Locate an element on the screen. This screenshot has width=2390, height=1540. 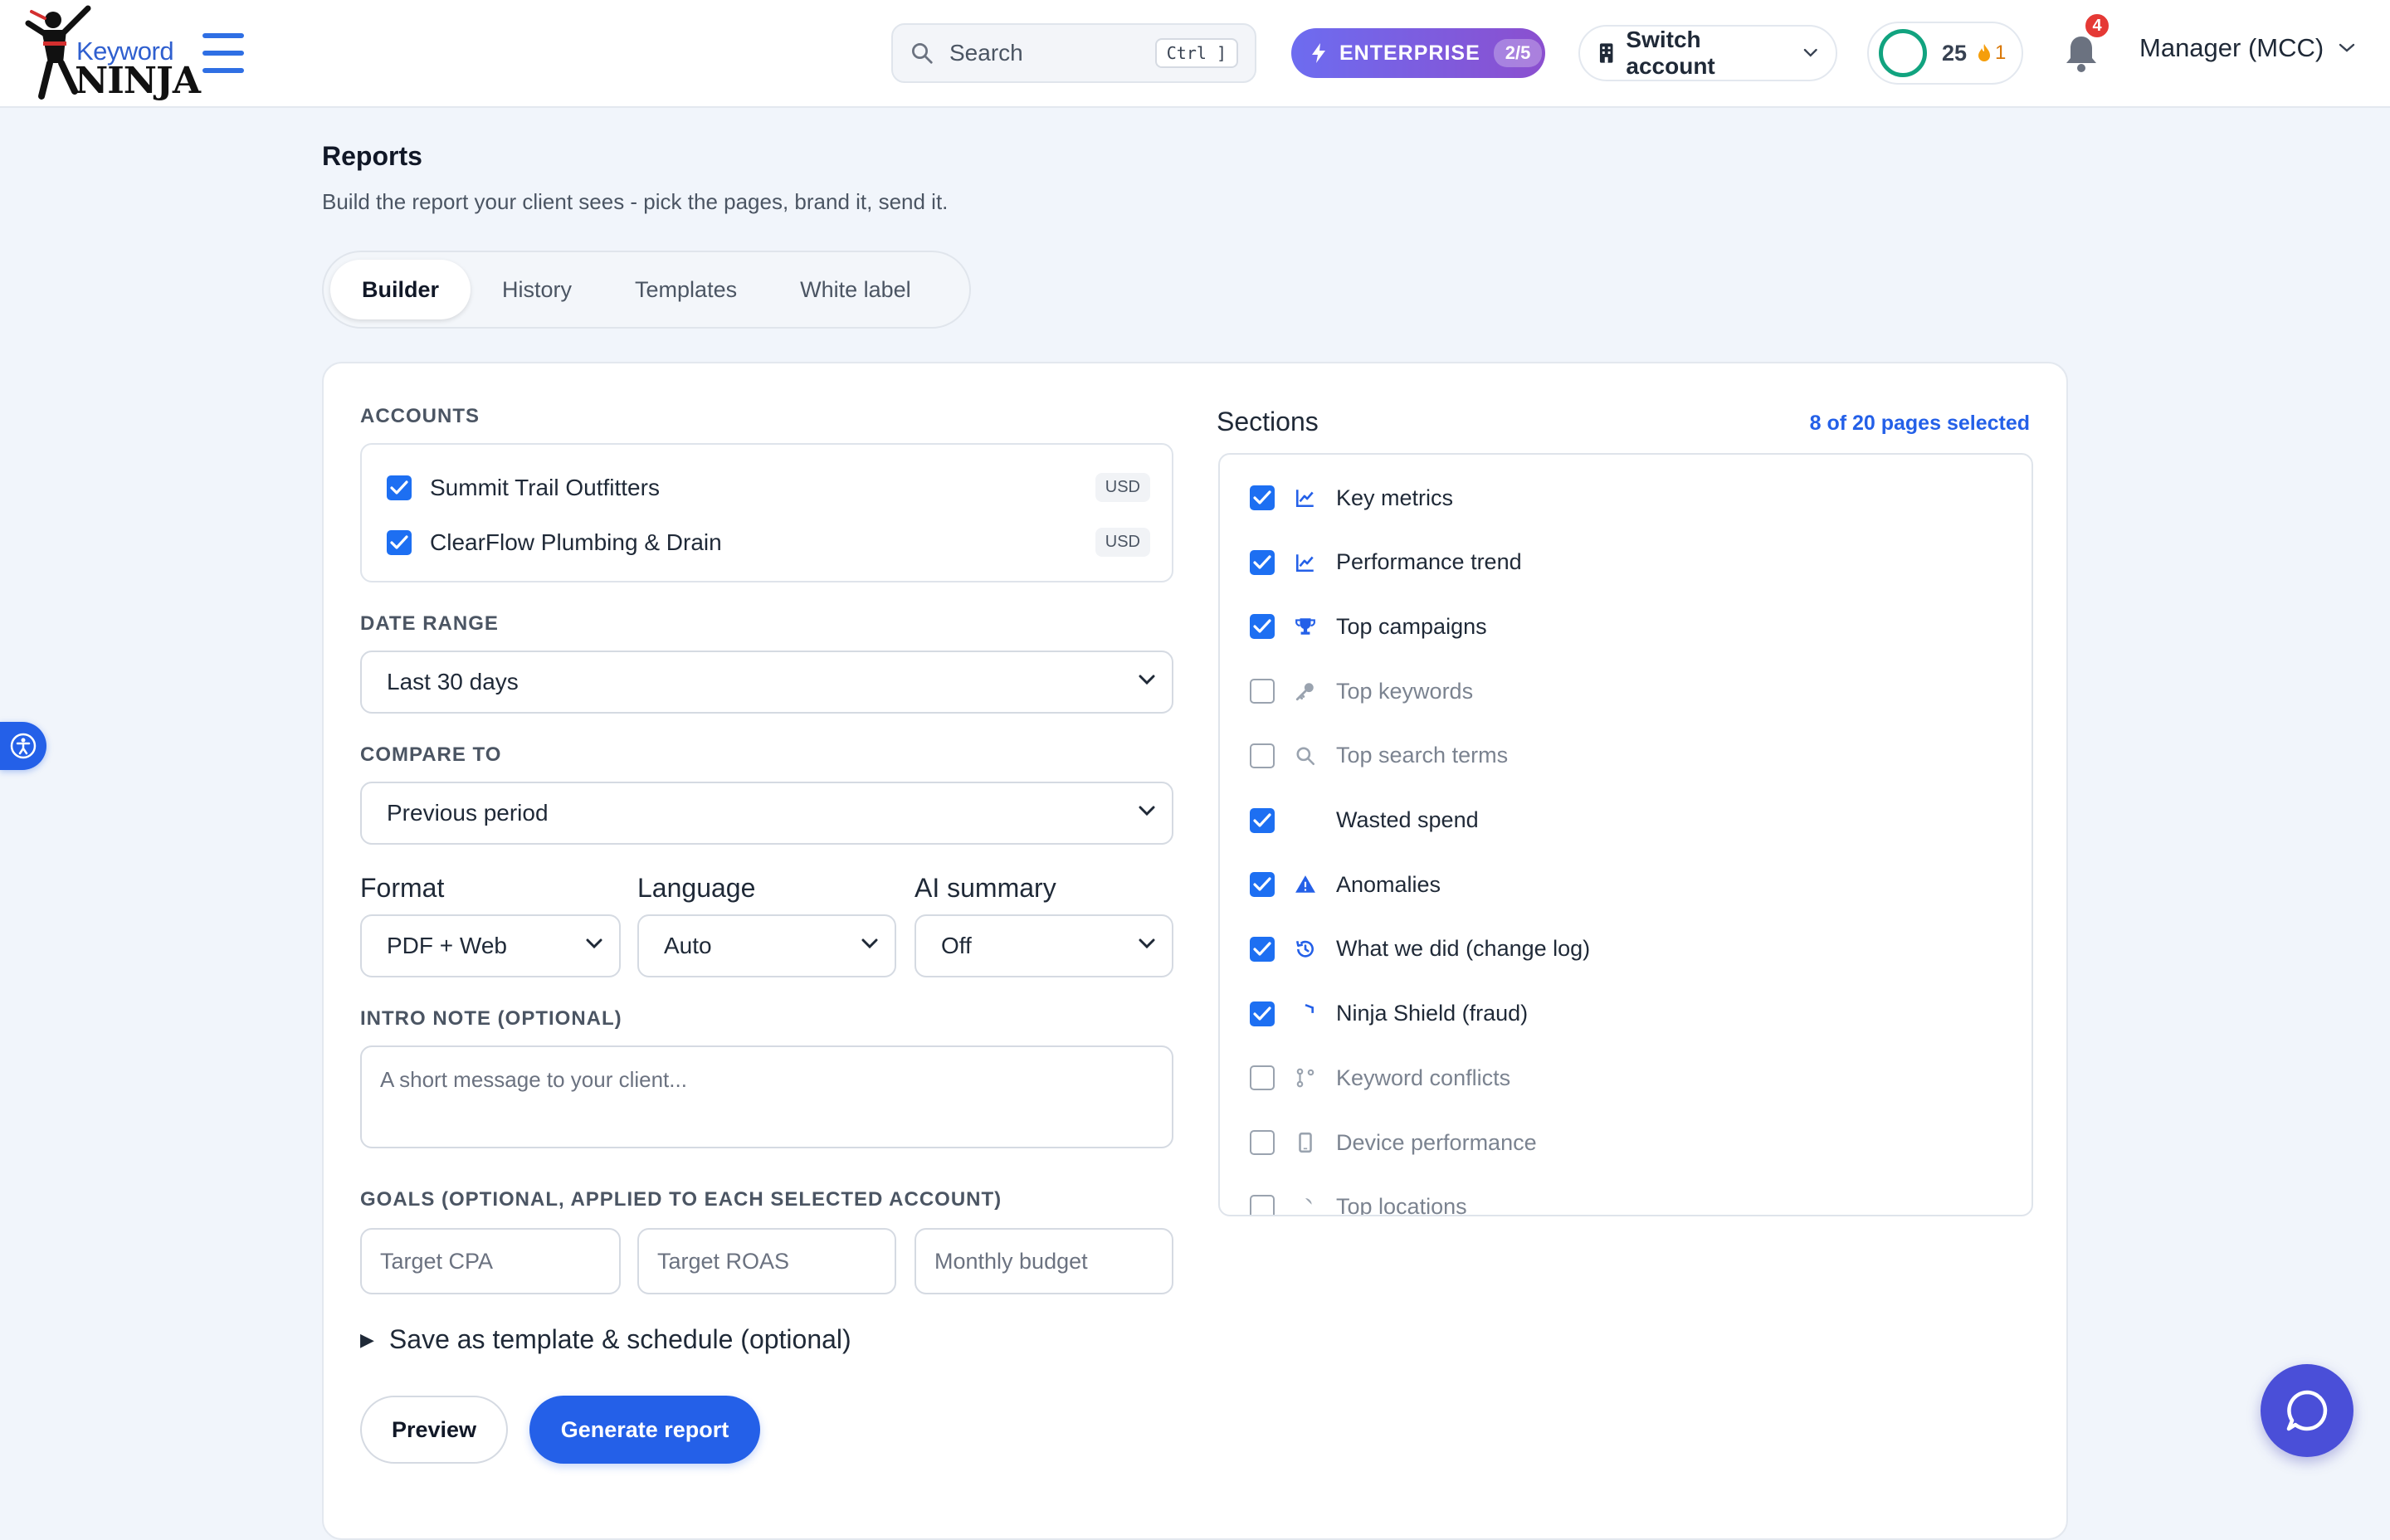
ai-summary-label: AI summary is located at coordinates (986, 888).